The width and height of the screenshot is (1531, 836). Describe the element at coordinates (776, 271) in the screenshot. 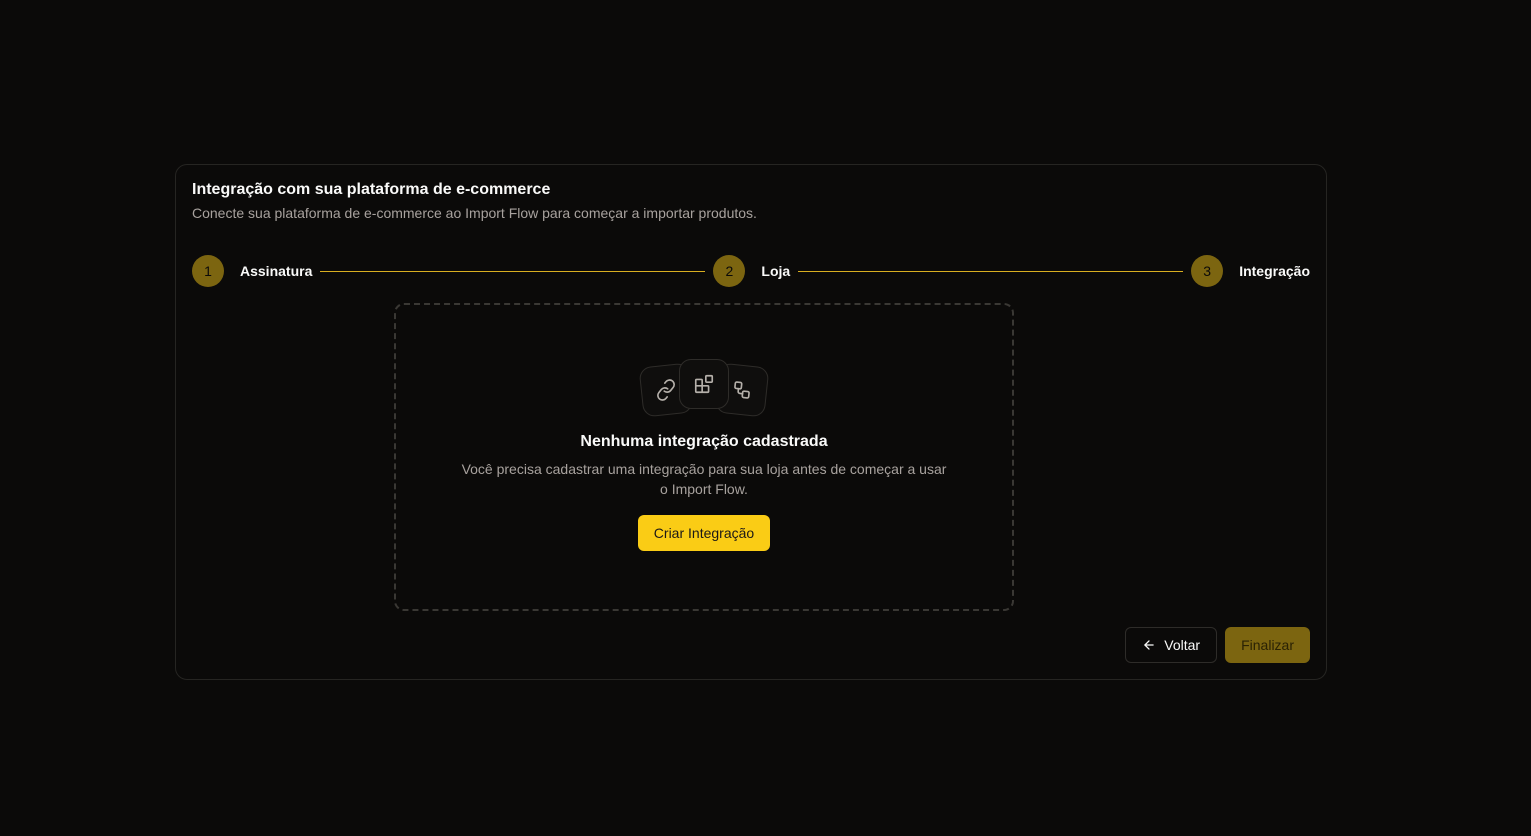

I see `step-label: Loja` at that location.